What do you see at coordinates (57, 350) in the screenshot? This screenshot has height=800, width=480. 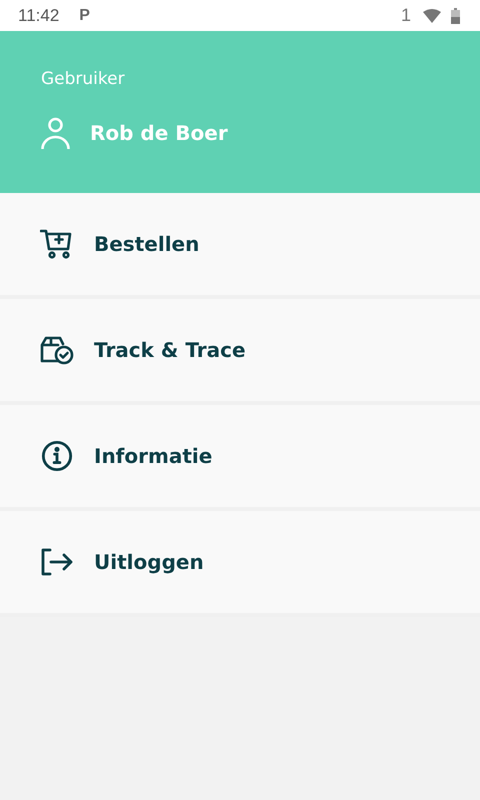 I see `package-check-icon` at bounding box center [57, 350].